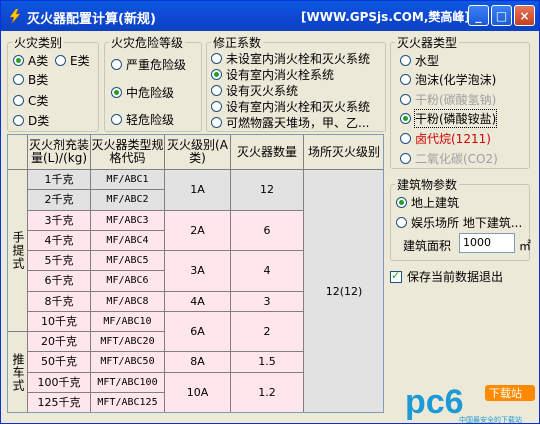 This screenshot has width=540, height=425. I want to click on table-cell-charge: 8千克, so click(59, 301).